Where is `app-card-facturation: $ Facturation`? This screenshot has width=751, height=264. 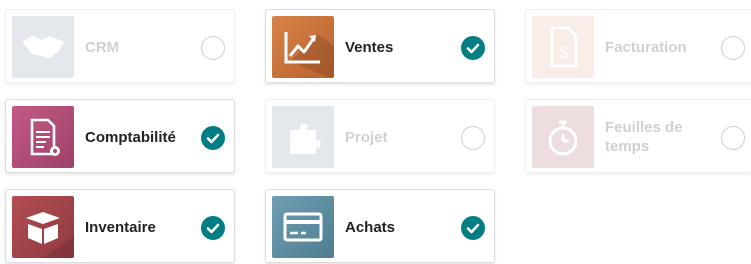 app-card-facturation: $ Facturation is located at coordinates (638, 46).